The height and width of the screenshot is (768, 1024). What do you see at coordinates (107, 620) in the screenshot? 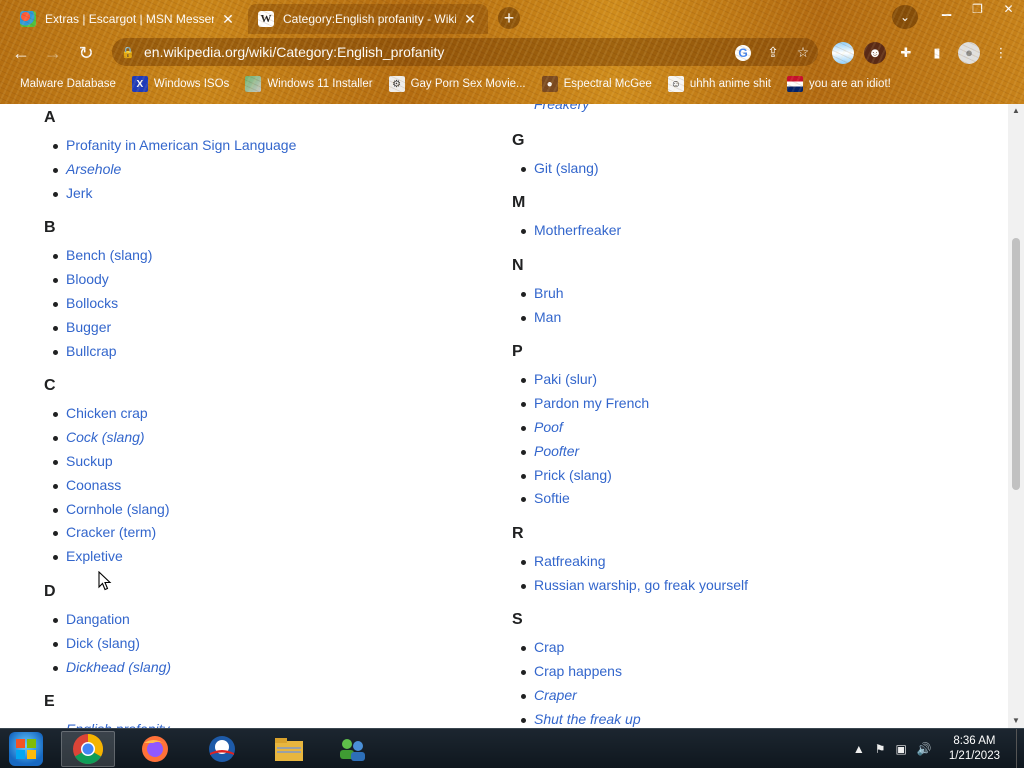
I see `category-link: Dangation` at bounding box center [107, 620].